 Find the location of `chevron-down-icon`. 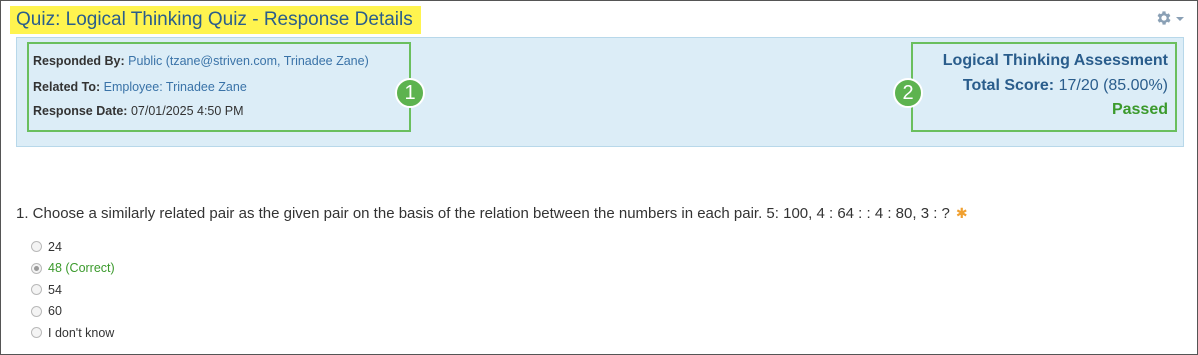

chevron-down-icon is located at coordinates (1180, 19).